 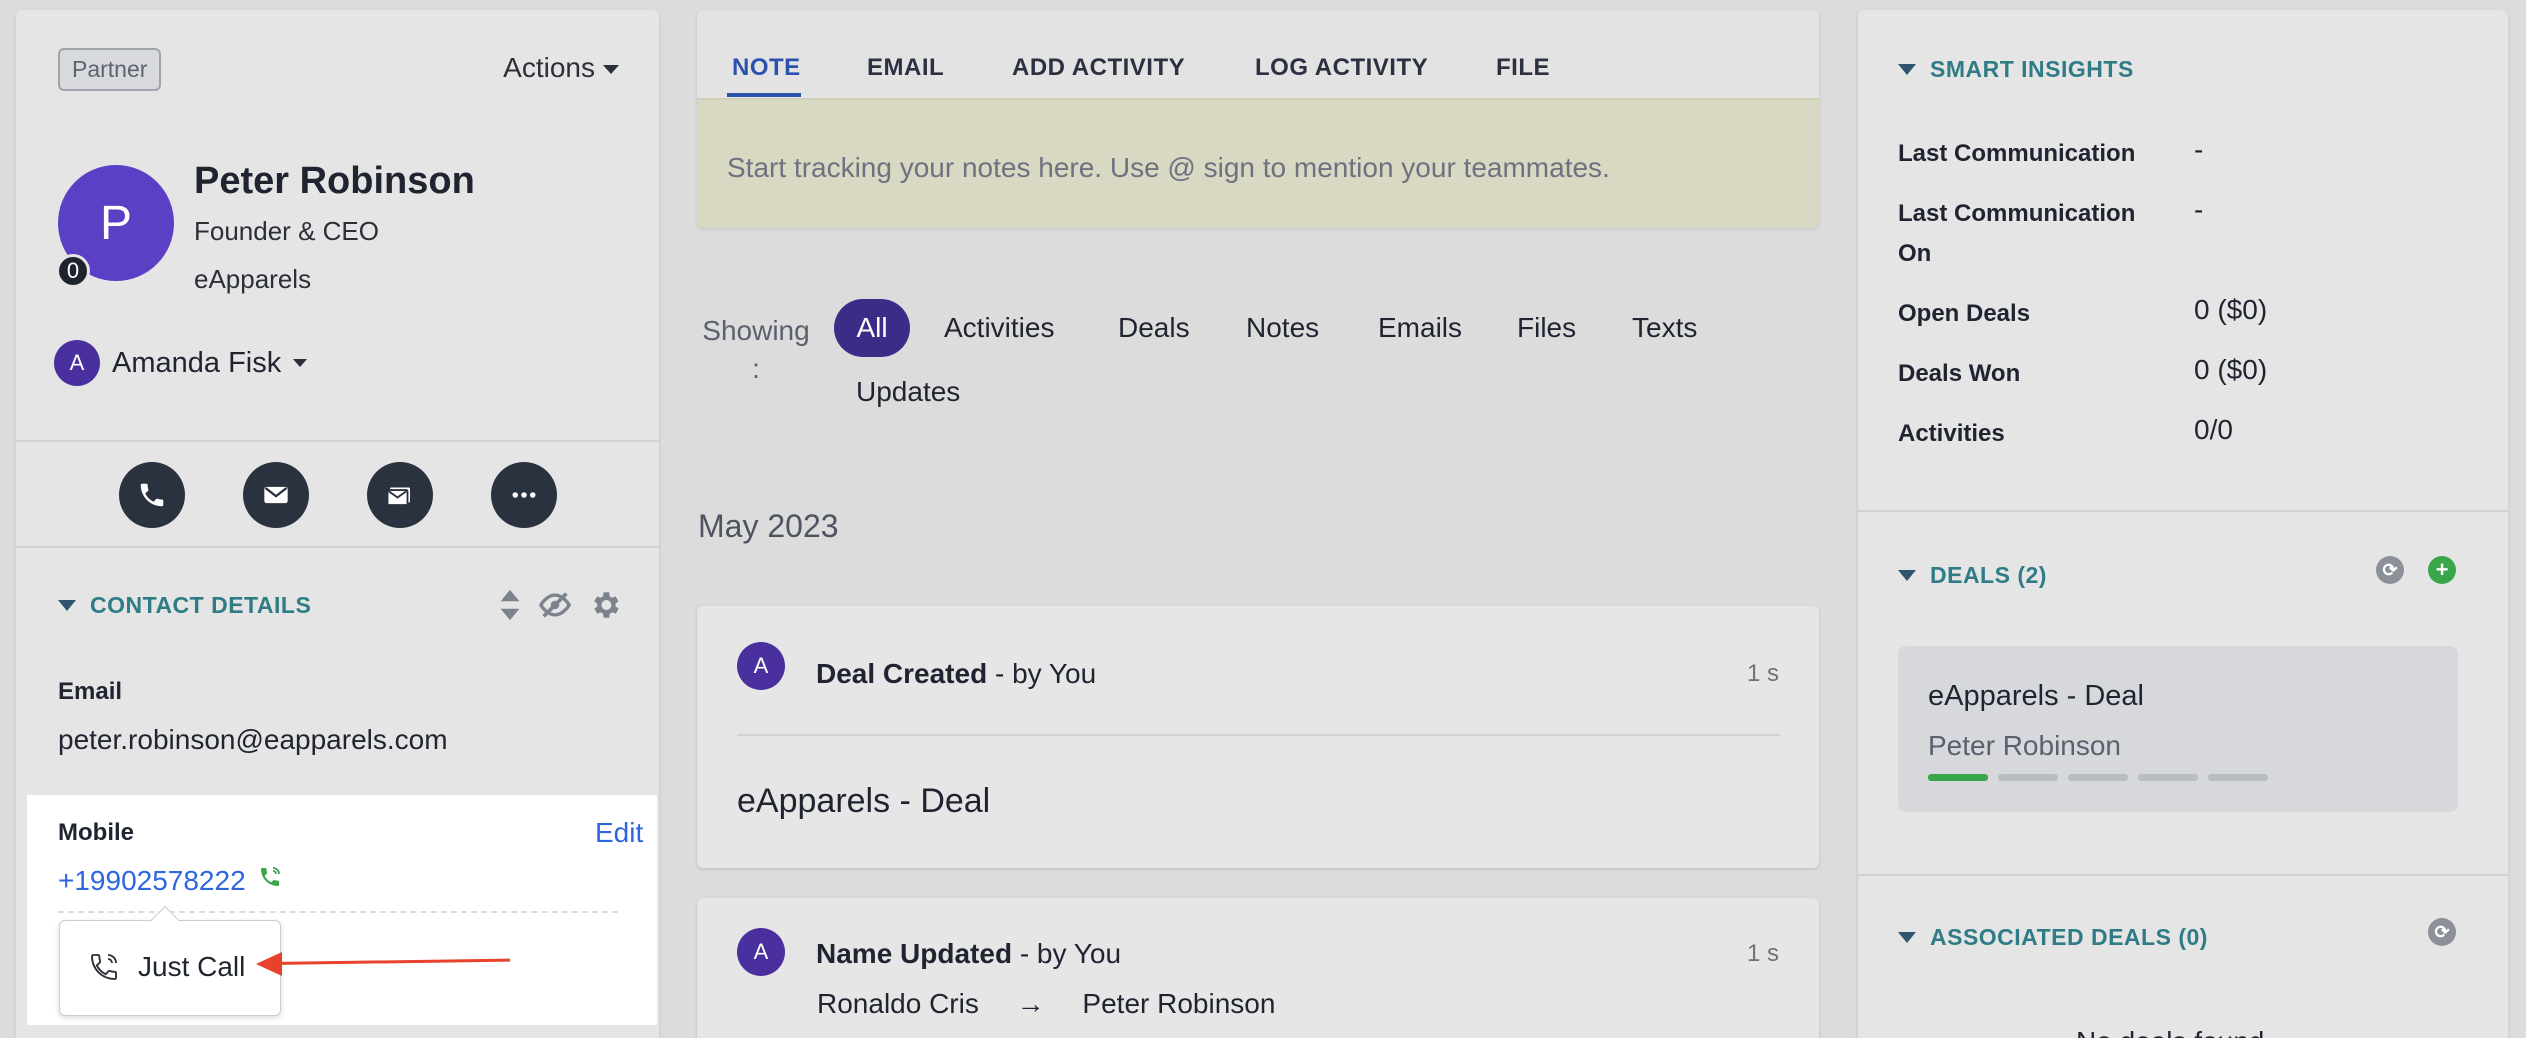 I want to click on insight-label: Open Deals, so click(x=1964, y=313).